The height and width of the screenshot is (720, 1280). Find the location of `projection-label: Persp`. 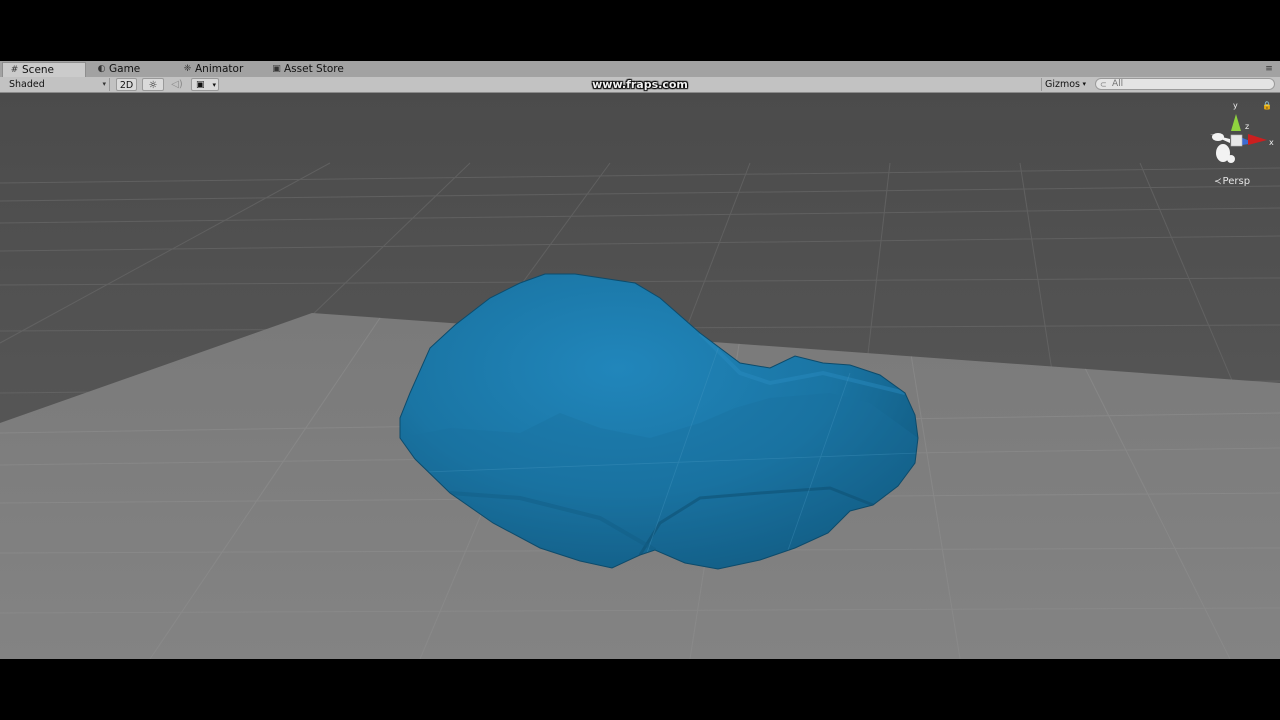

projection-label: Persp is located at coordinates (1236, 181).